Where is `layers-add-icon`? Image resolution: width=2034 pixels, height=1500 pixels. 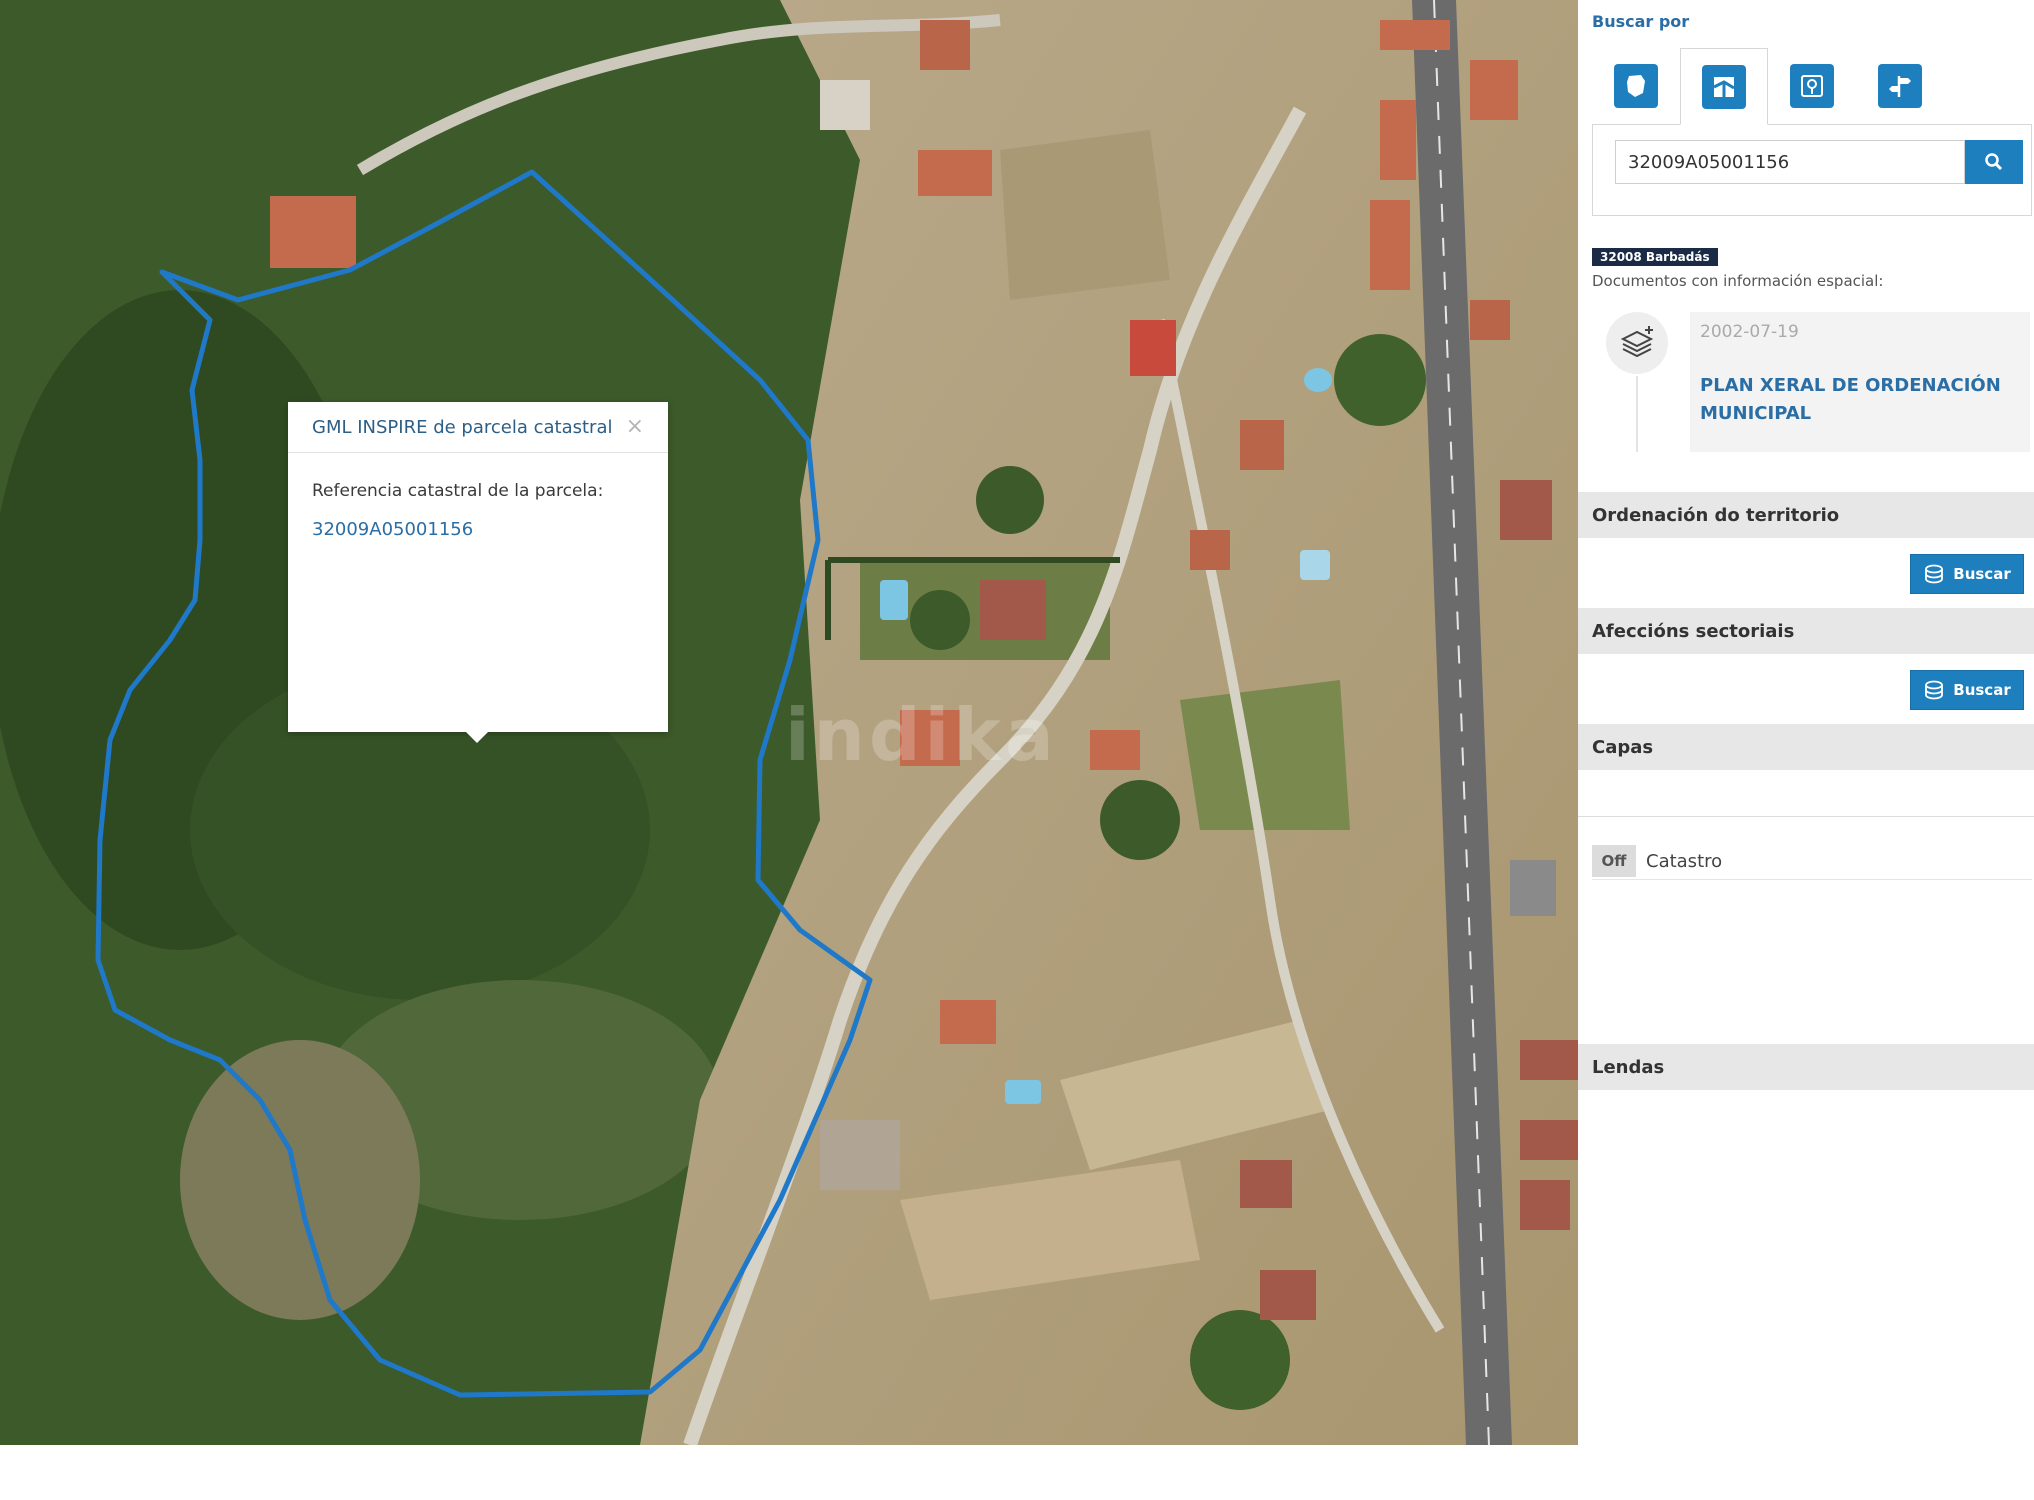
layers-add-icon is located at coordinates (1637, 343).